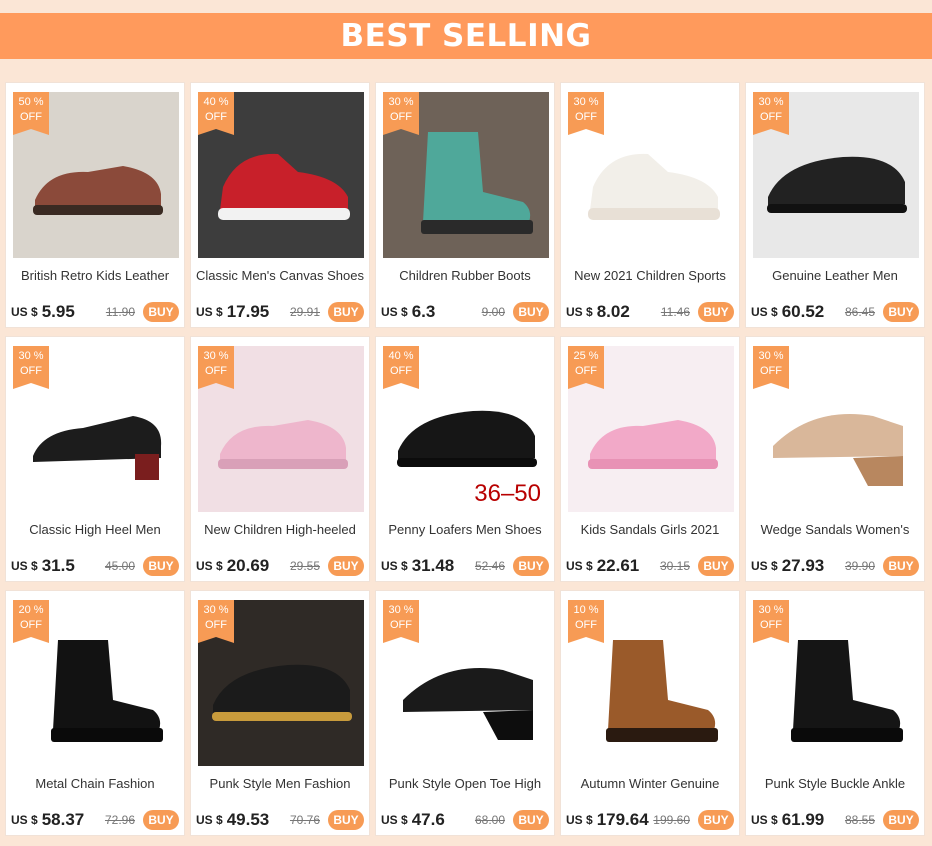  What do you see at coordinates (586, 621) in the screenshot?
I see `discount-badge: 10 % OFF` at bounding box center [586, 621].